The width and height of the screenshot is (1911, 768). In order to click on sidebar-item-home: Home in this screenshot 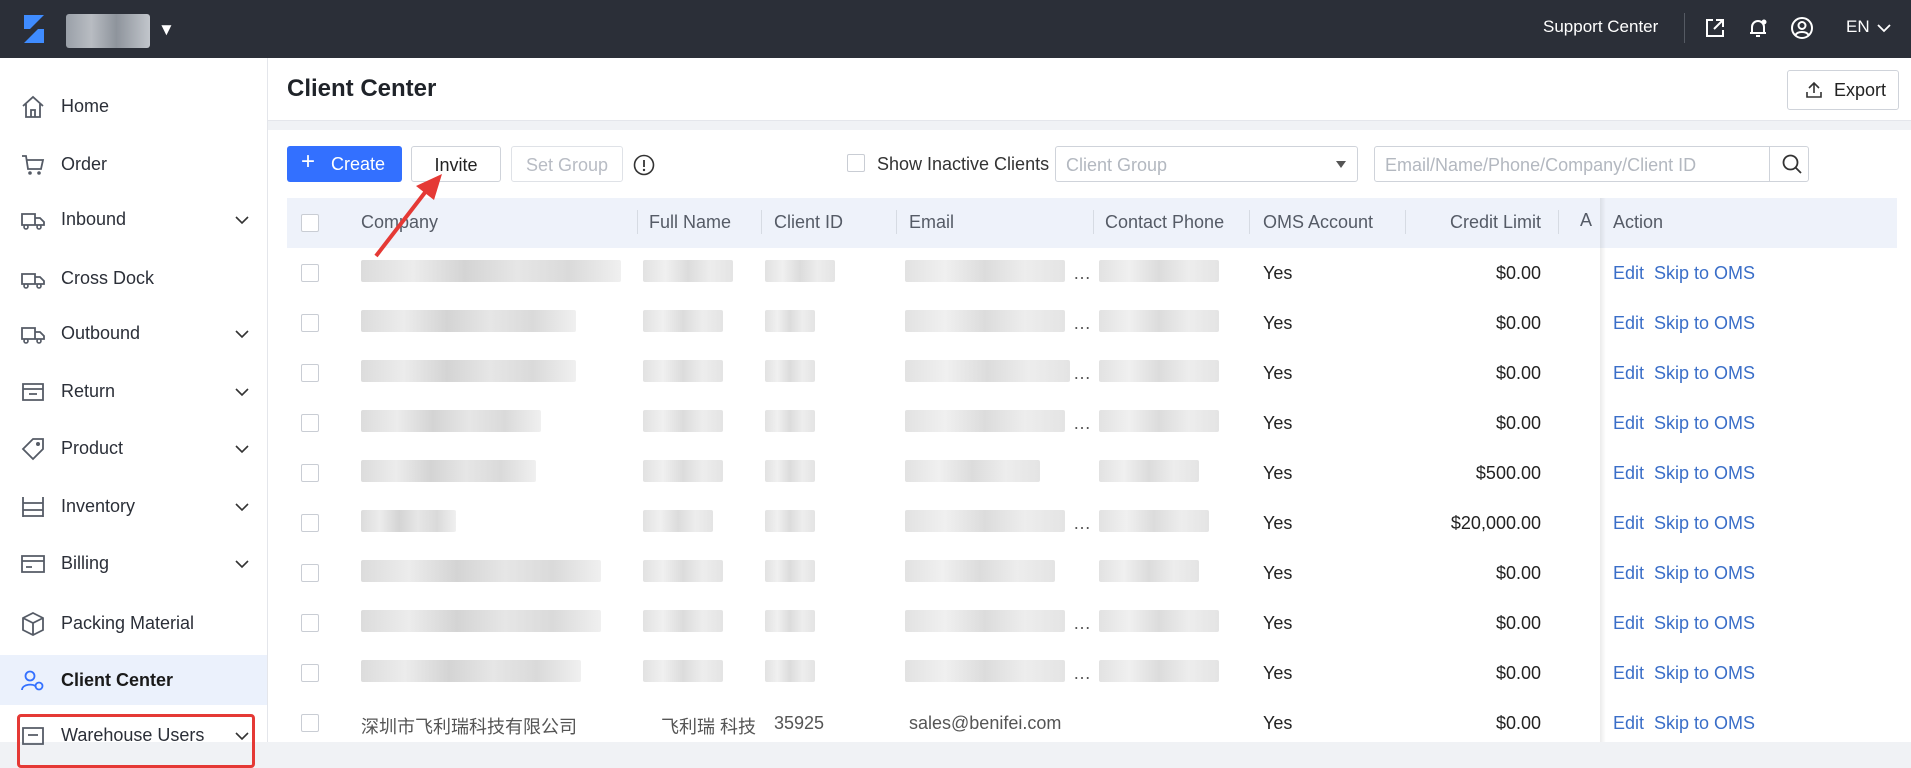, I will do `click(133, 106)`.